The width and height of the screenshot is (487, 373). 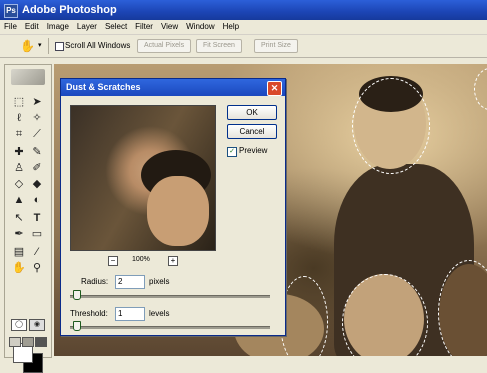 What do you see at coordinates (173, 87) in the screenshot?
I see `dialog-title-bar: Dust & Scratches ✕` at bounding box center [173, 87].